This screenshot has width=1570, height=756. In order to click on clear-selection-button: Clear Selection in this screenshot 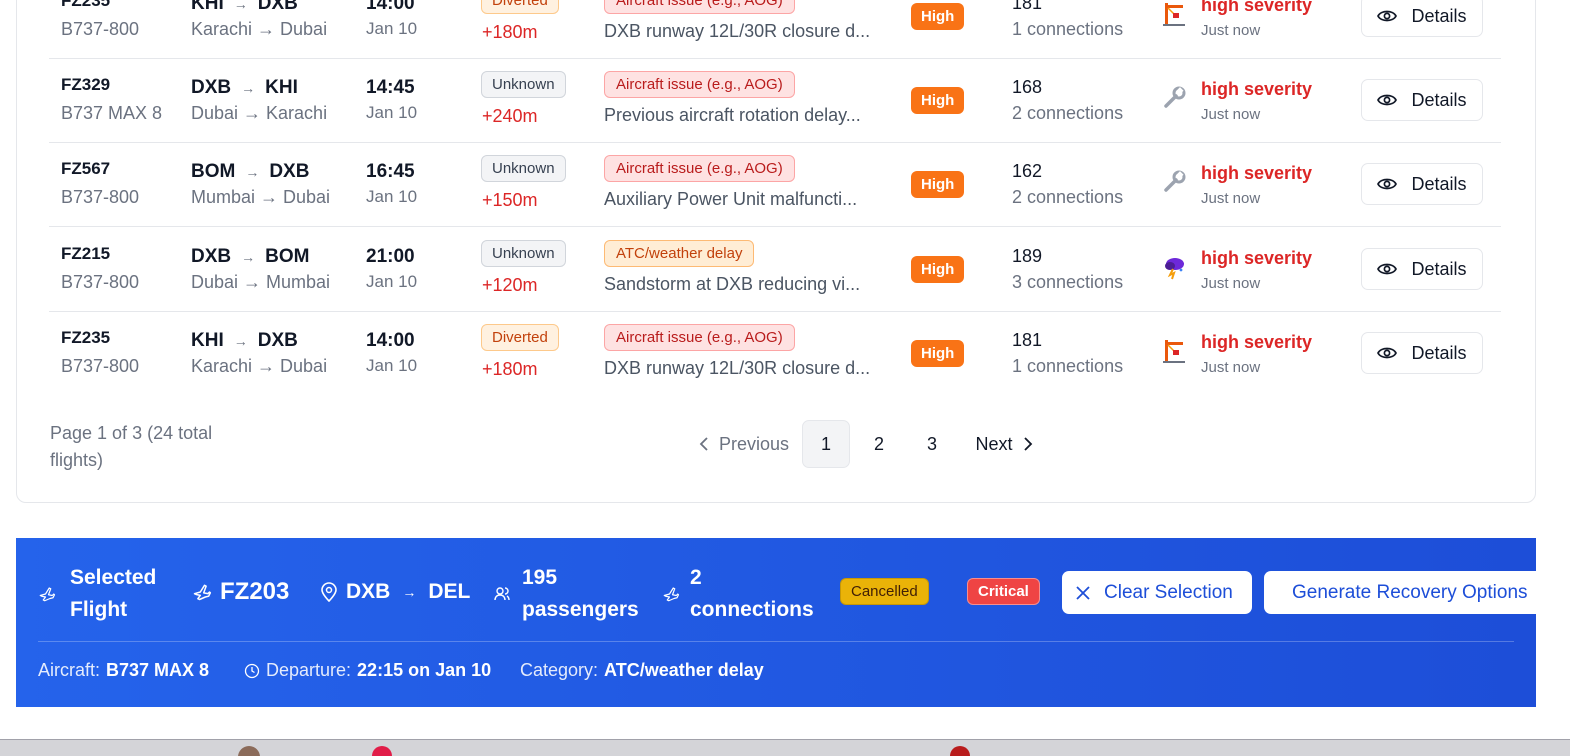, I will do `click(1157, 592)`.